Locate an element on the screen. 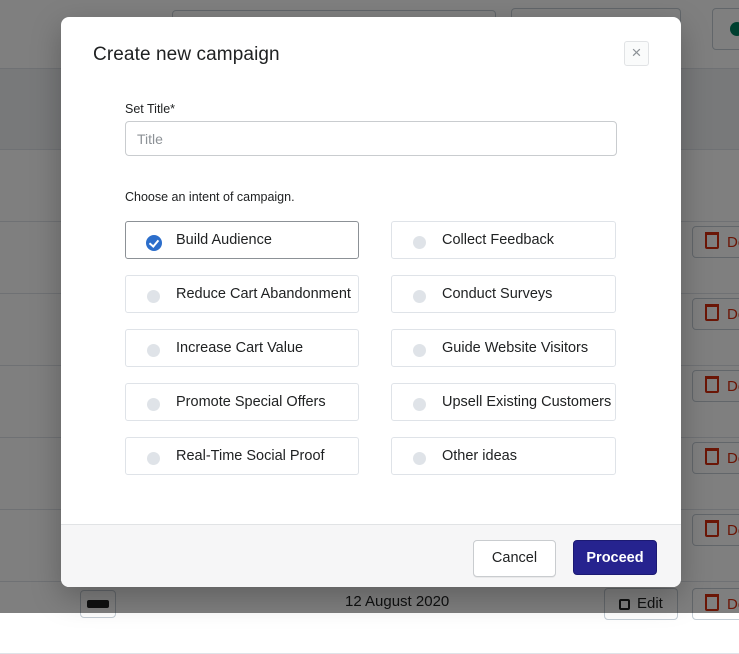  title-field-label: Set Title* is located at coordinates (150, 109).